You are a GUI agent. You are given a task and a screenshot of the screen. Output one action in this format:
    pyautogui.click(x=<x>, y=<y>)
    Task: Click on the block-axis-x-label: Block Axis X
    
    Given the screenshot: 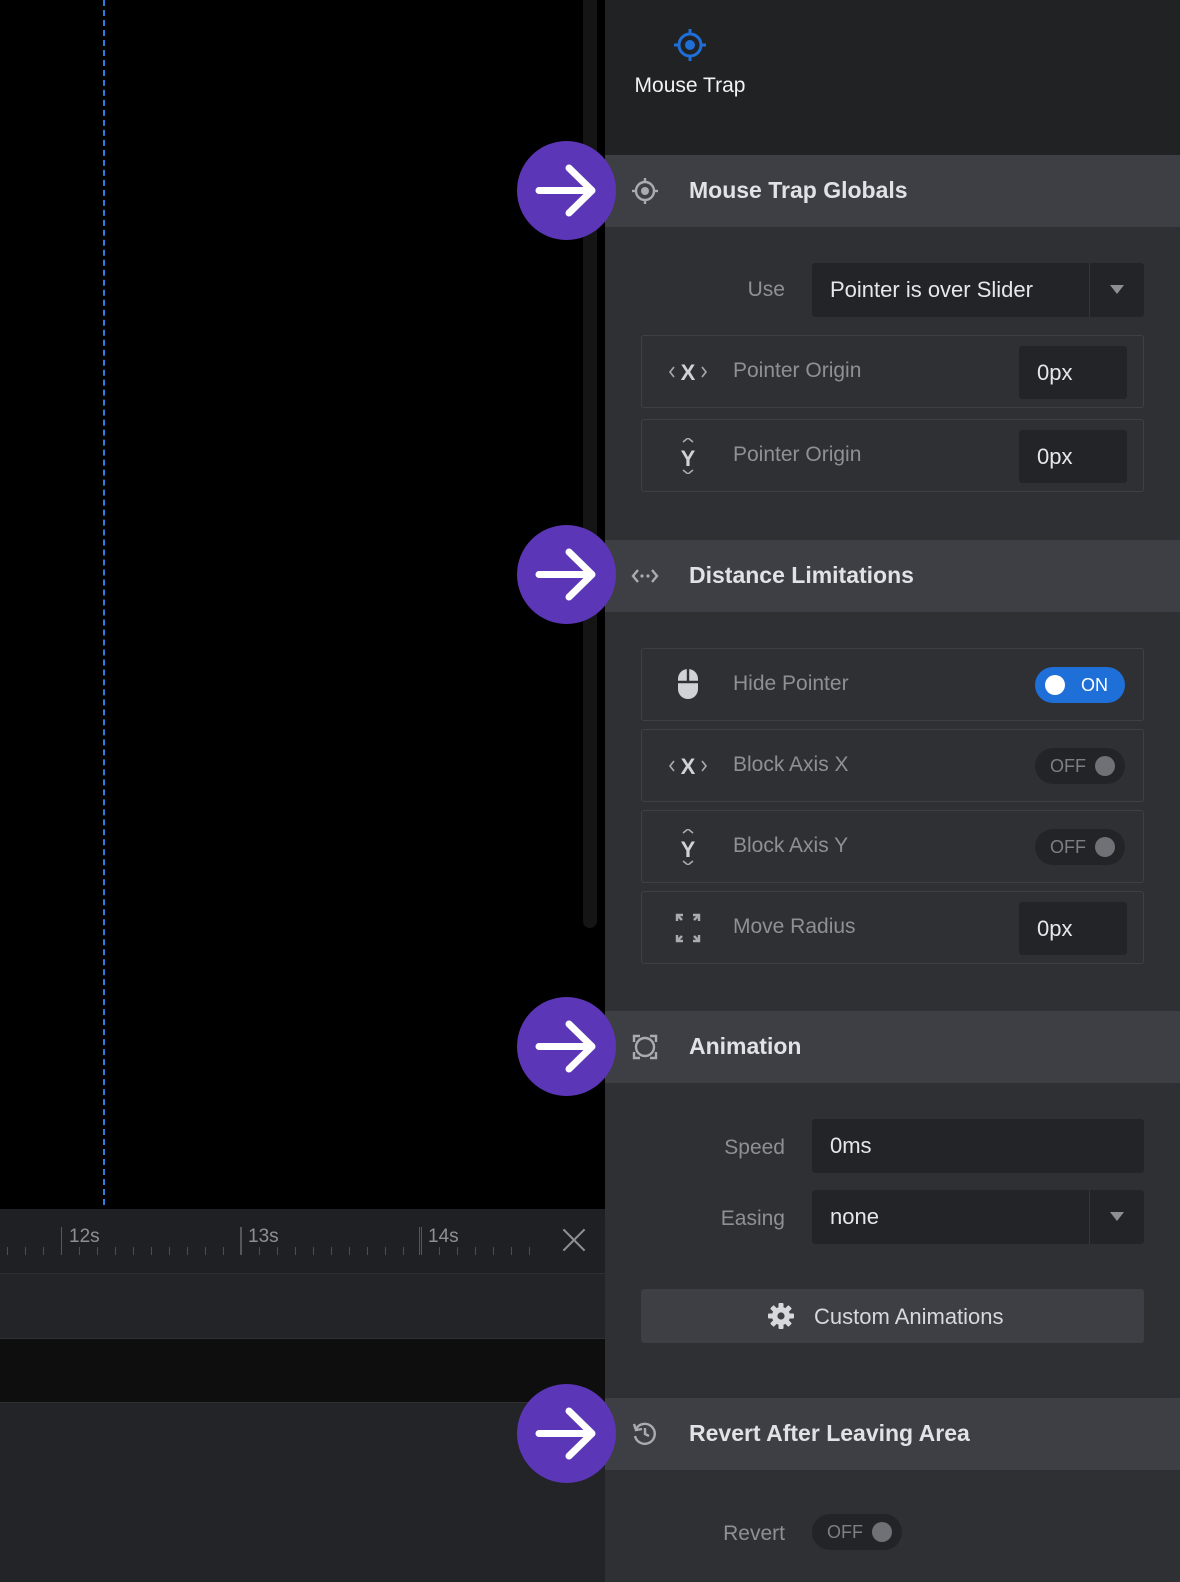 What is the action you would take?
    pyautogui.click(x=791, y=764)
    